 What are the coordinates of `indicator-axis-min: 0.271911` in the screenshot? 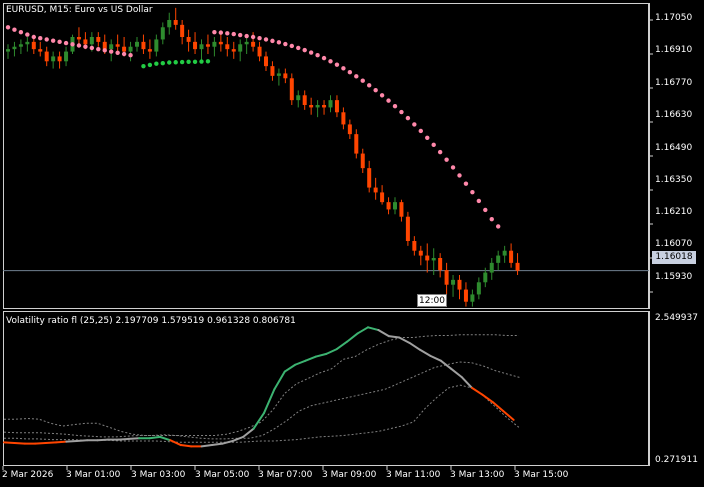 It's located at (676, 460).